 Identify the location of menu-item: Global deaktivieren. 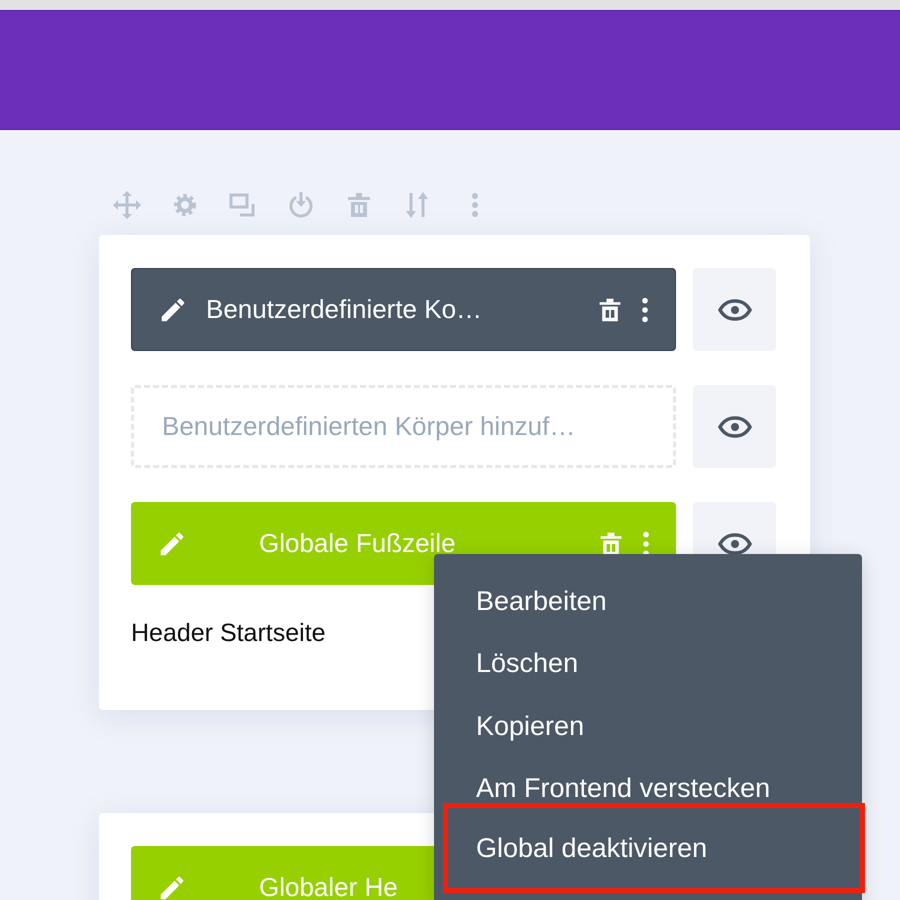
(654, 848).